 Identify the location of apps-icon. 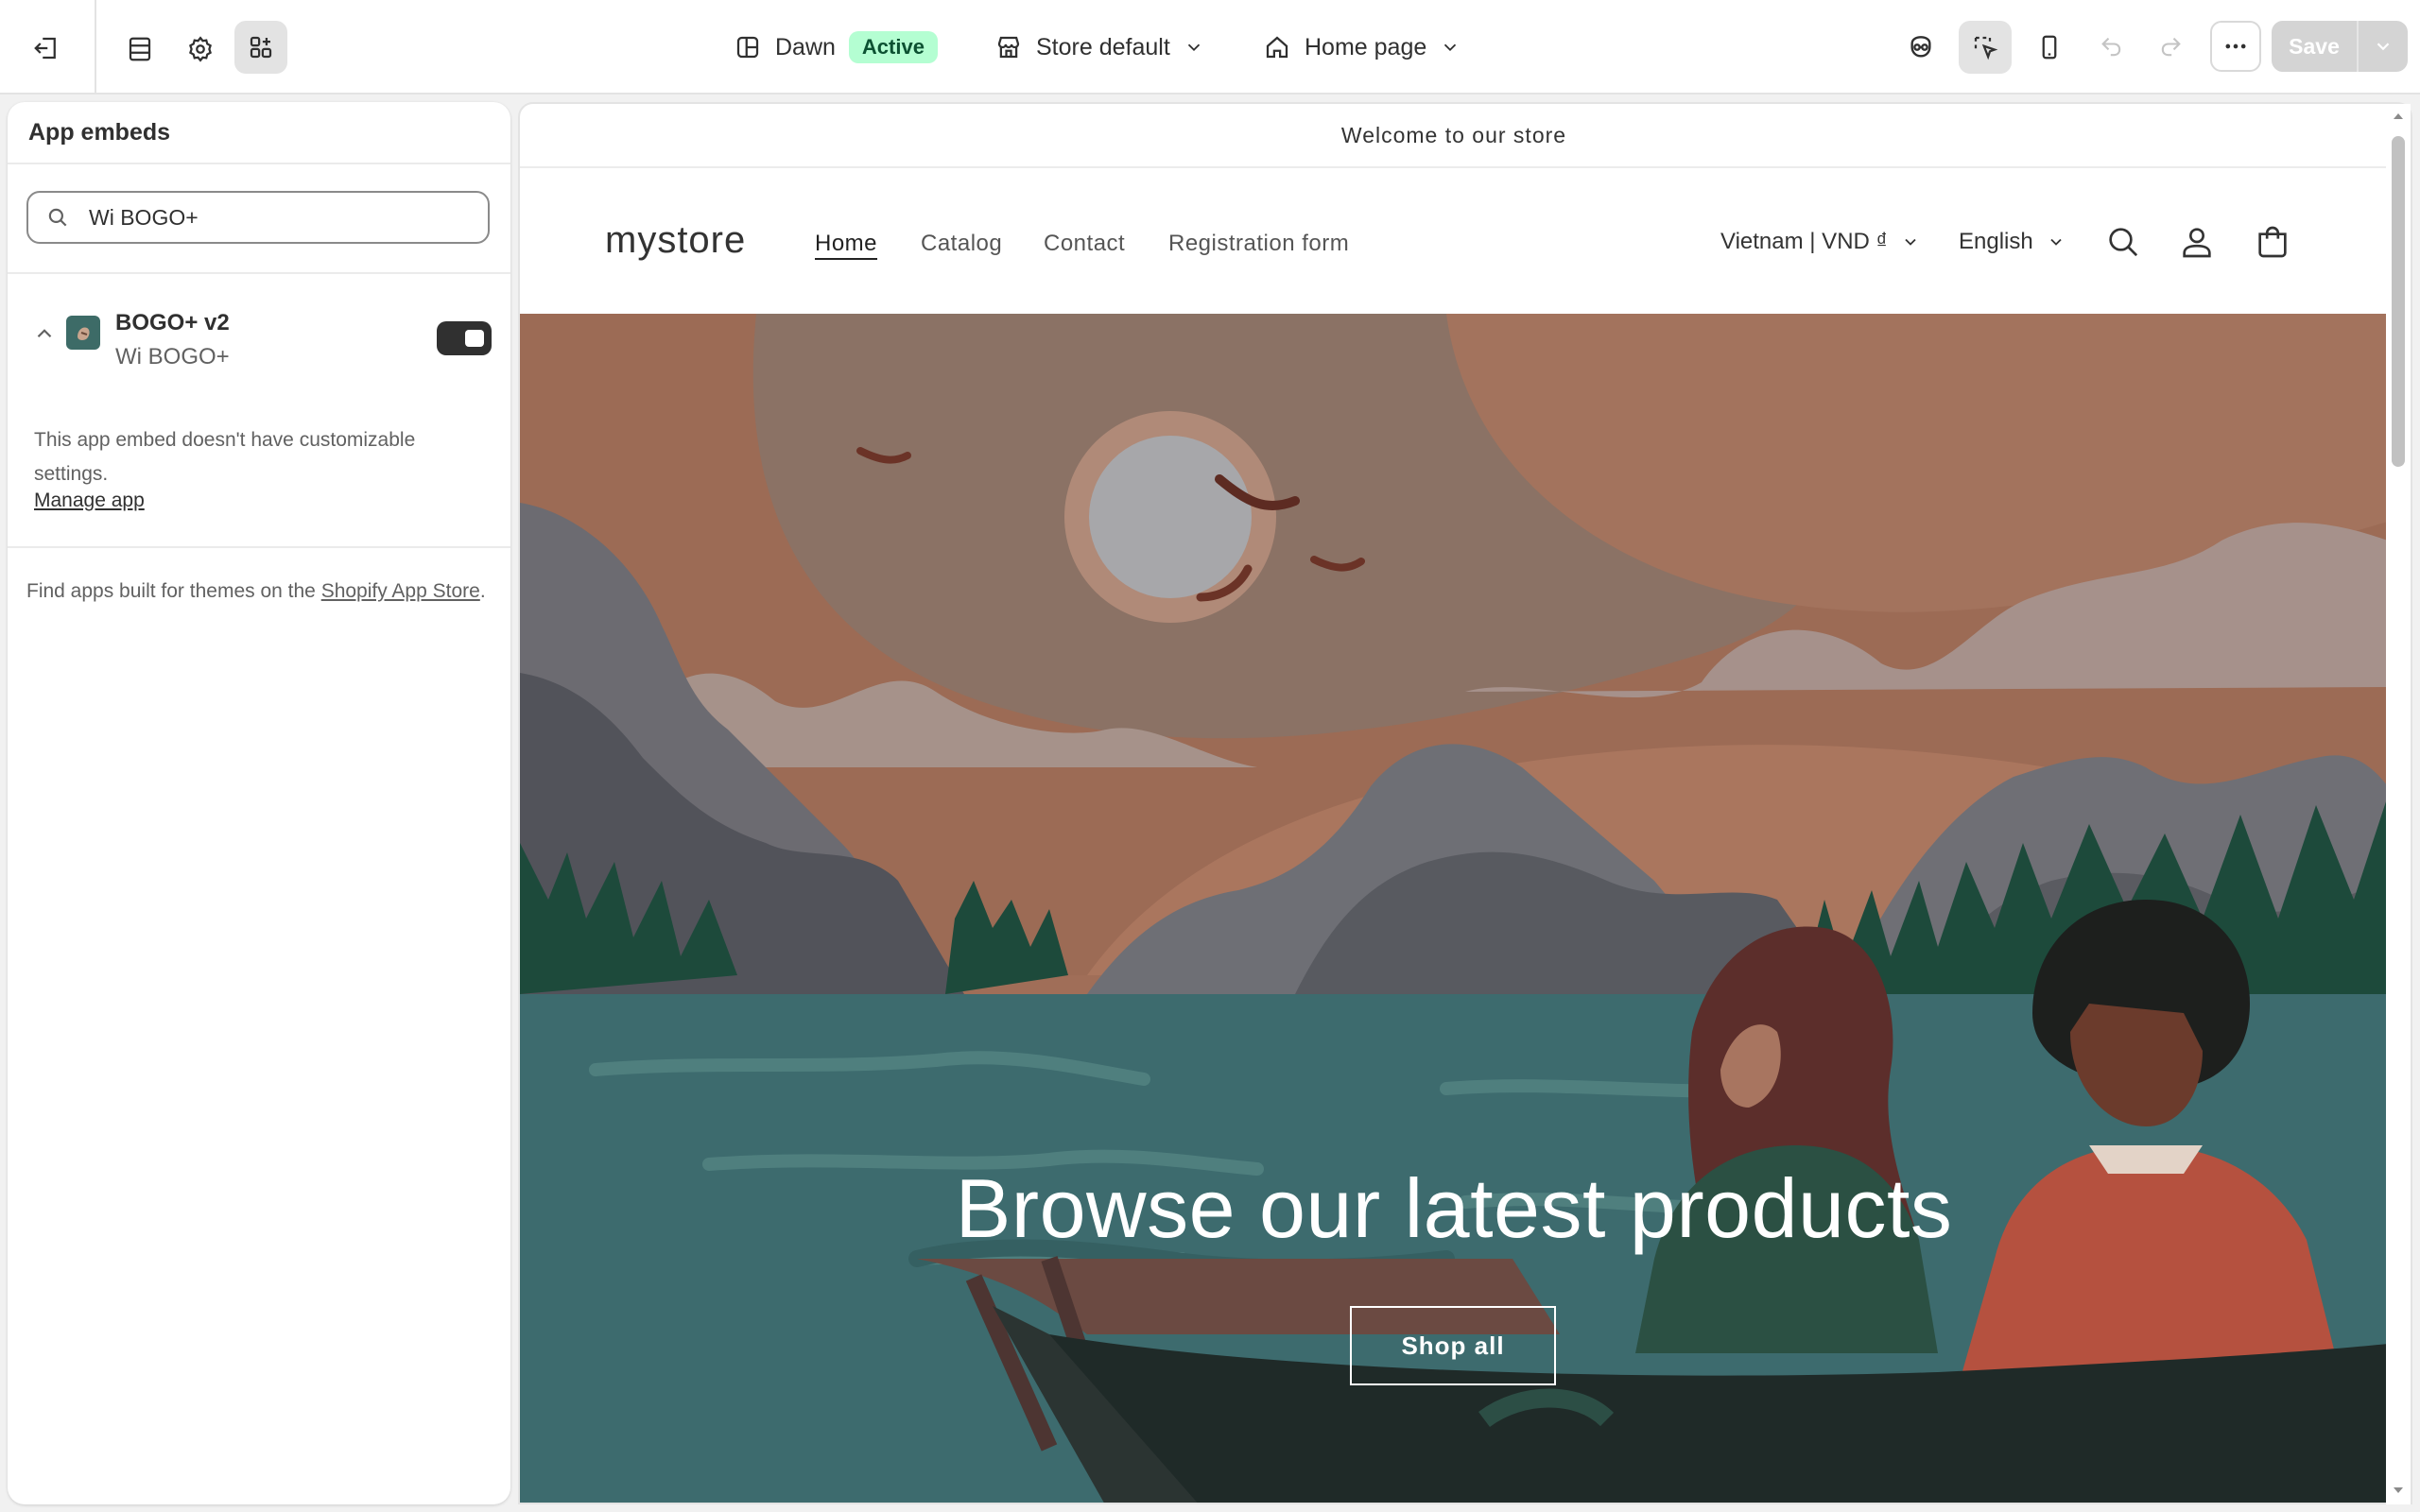
(261, 47).